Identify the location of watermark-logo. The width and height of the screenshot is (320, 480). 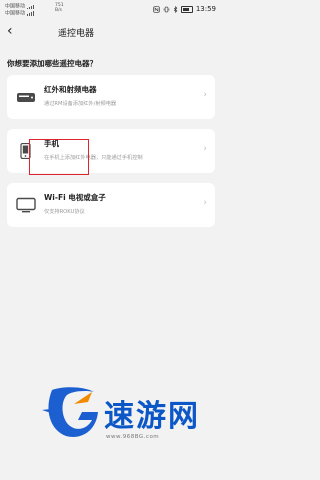
(72, 414).